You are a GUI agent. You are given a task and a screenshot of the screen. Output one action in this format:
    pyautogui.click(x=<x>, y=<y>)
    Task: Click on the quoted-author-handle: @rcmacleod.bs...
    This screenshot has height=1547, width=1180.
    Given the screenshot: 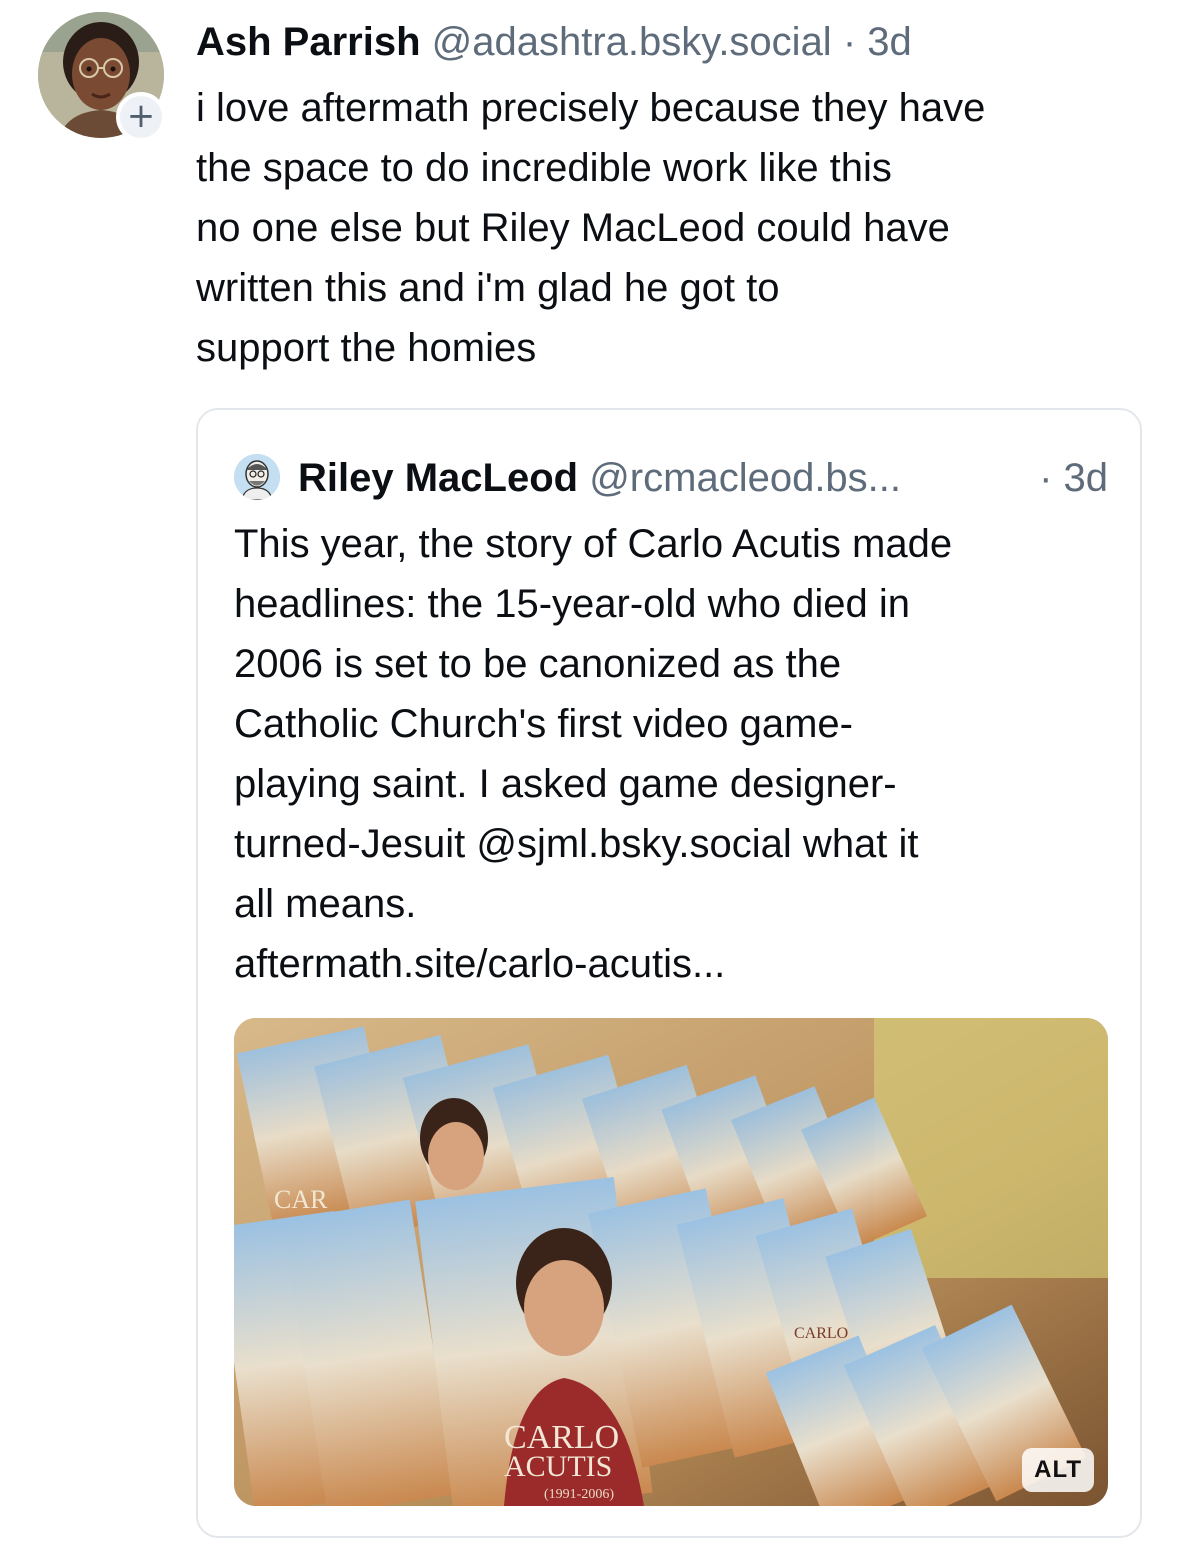 What is the action you would take?
    pyautogui.click(x=745, y=478)
    